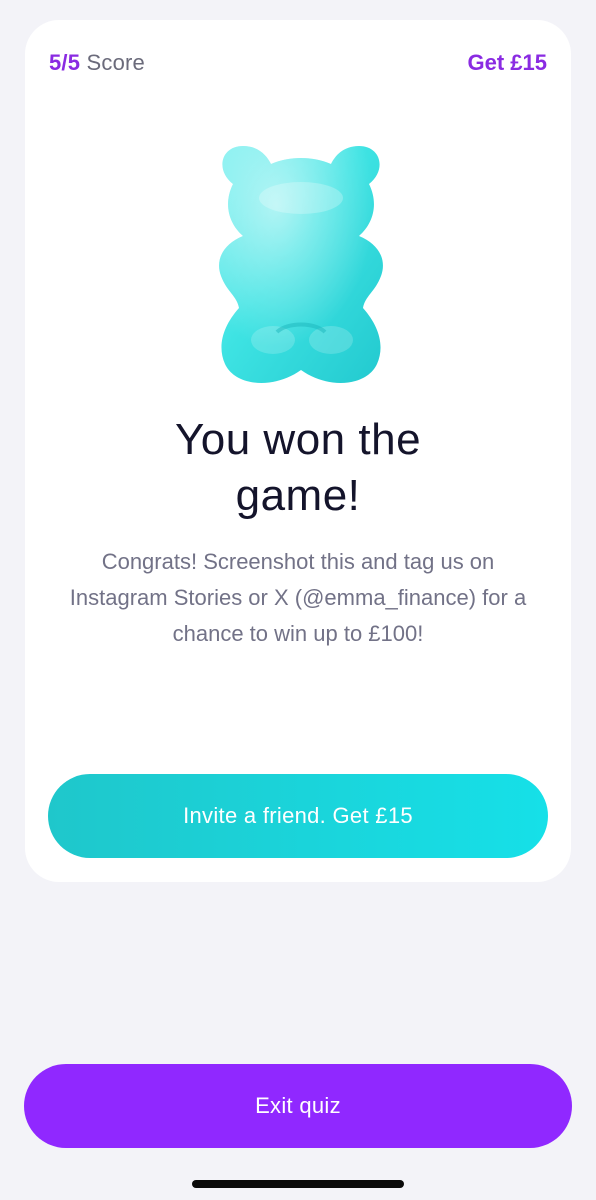 This screenshot has width=596, height=1200. What do you see at coordinates (65, 62) in the screenshot?
I see `score-value: 5/5` at bounding box center [65, 62].